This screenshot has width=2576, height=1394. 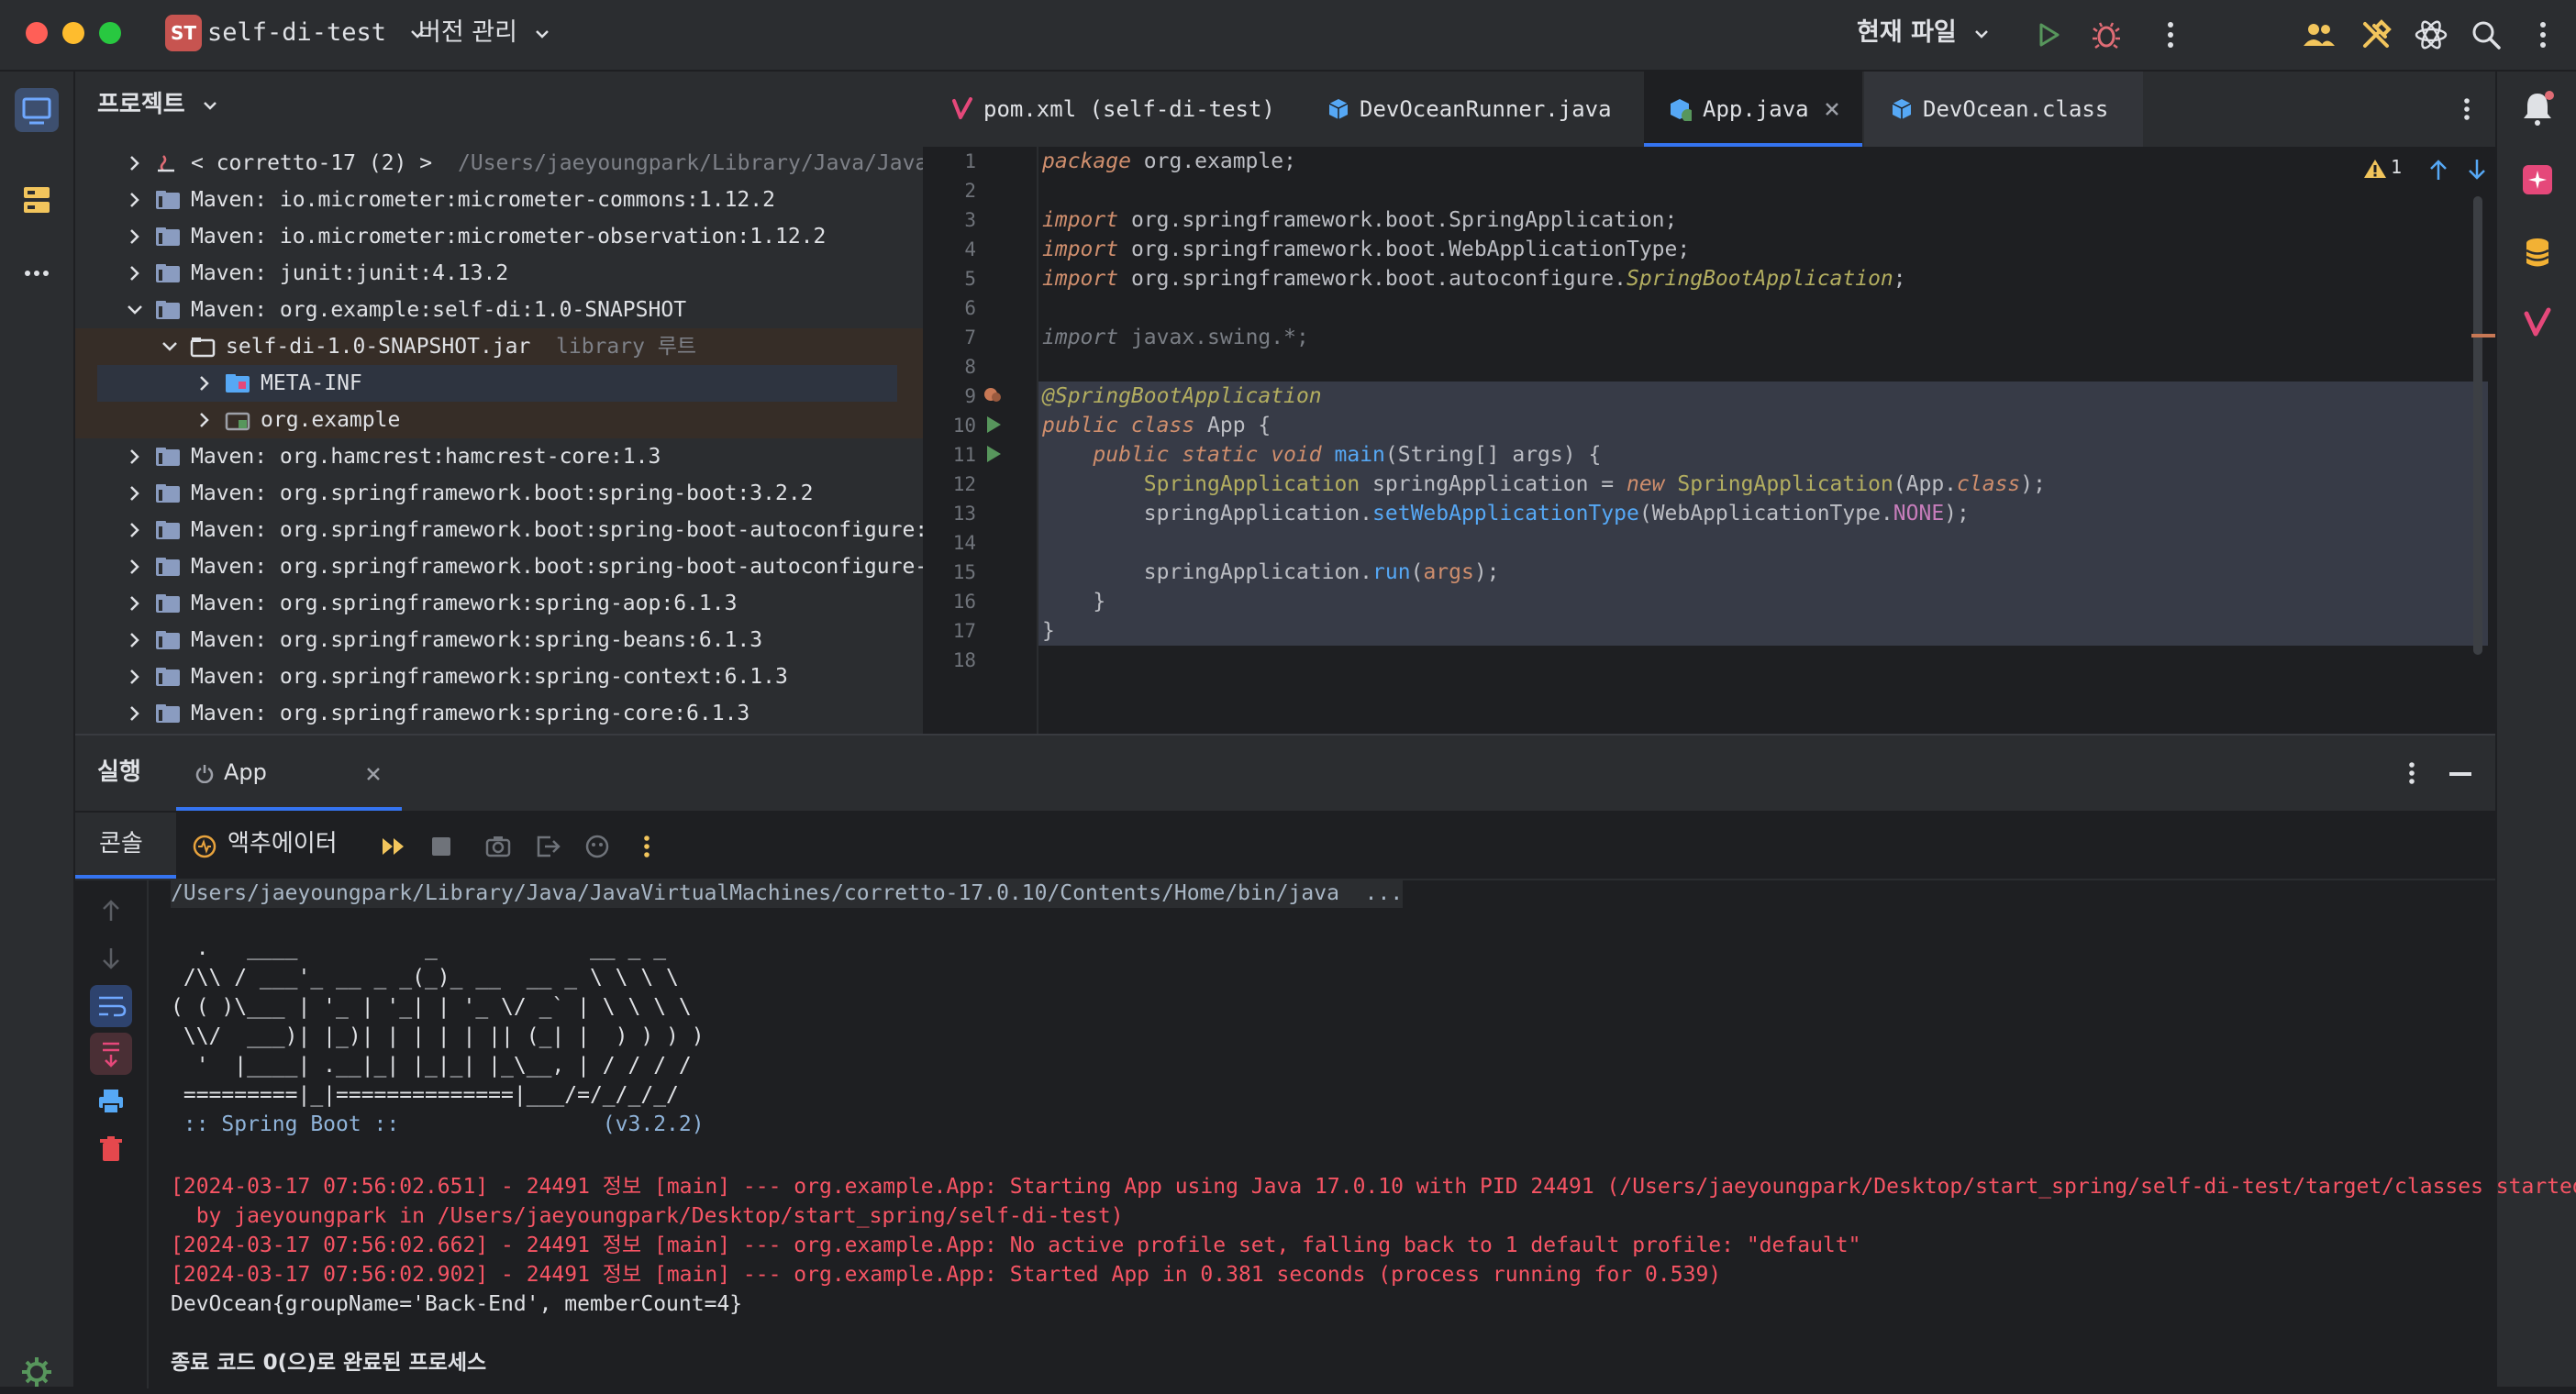 What do you see at coordinates (2477, 170) in the screenshot?
I see `next-highlight-icon` at bounding box center [2477, 170].